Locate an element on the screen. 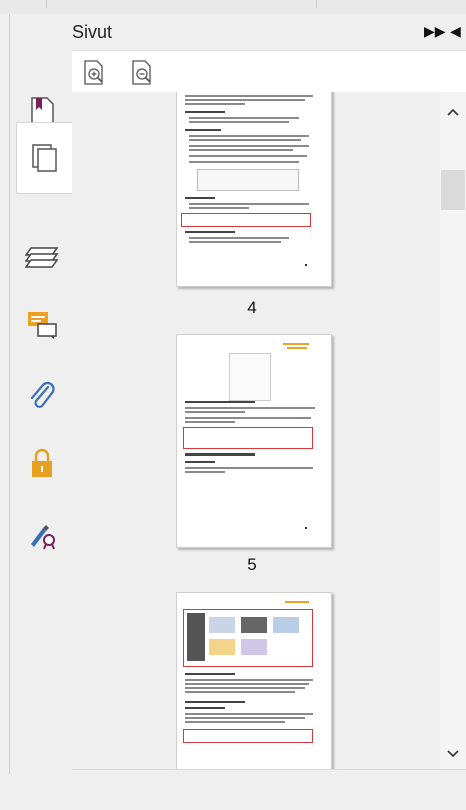  expand-panel-icon: ▶▶ is located at coordinates (435, 31).